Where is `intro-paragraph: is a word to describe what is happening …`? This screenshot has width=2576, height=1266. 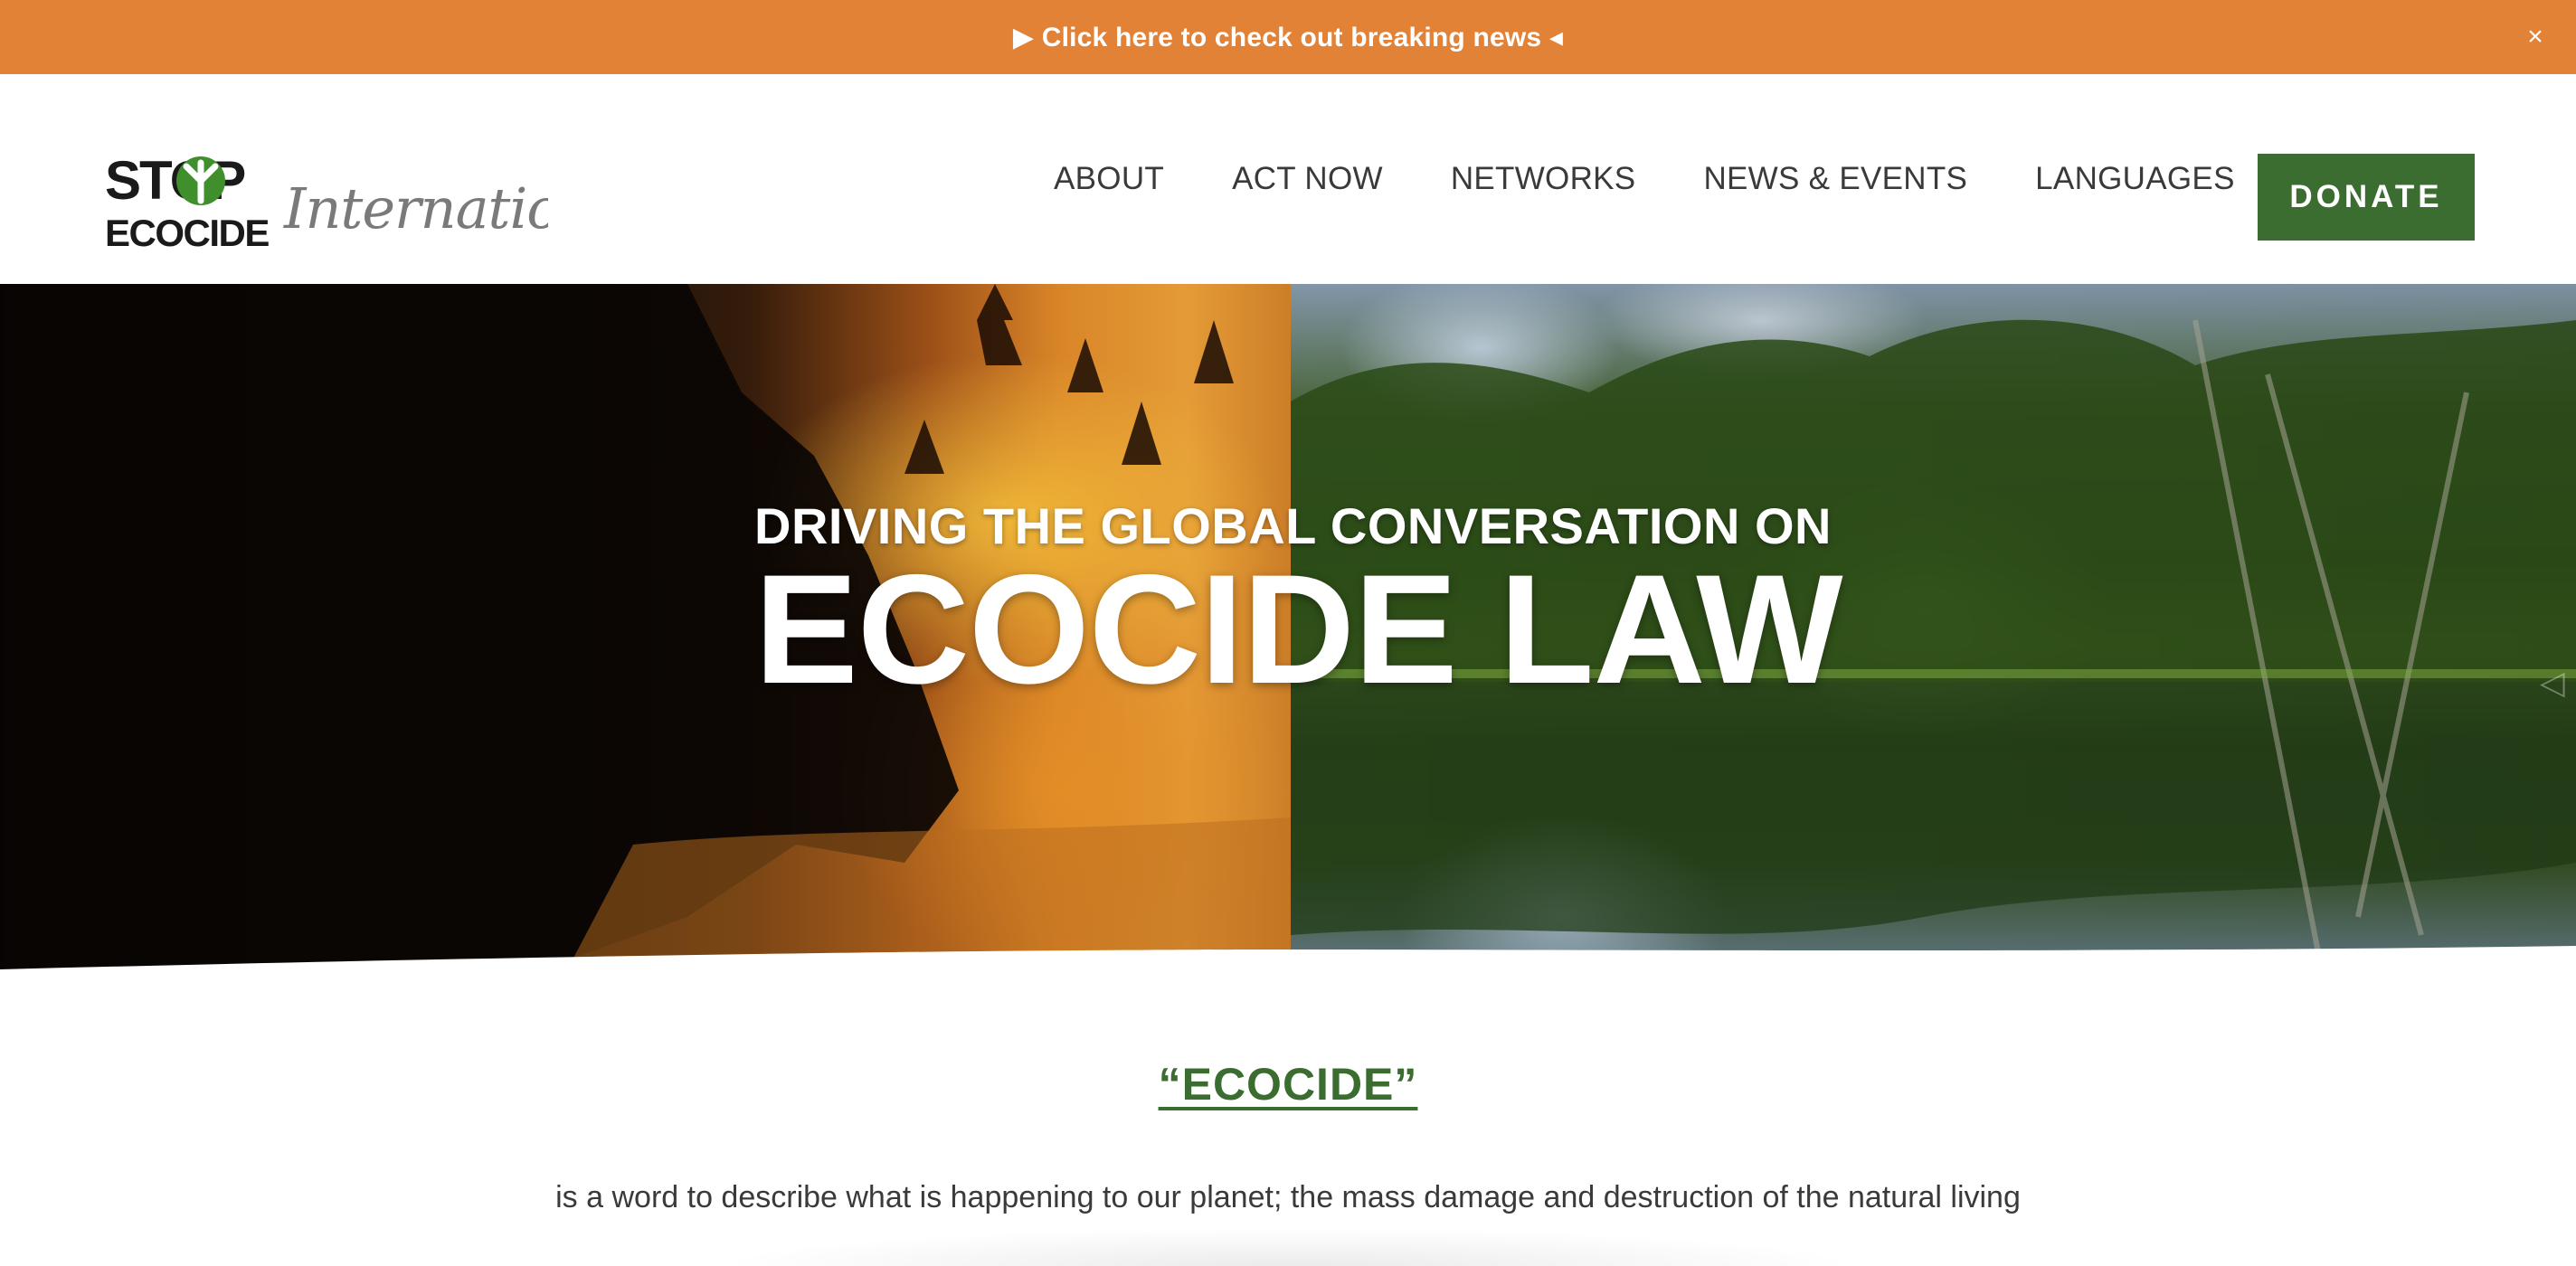 intro-paragraph: is a word to describe what is happening … is located at coordinates (1288, 1197).